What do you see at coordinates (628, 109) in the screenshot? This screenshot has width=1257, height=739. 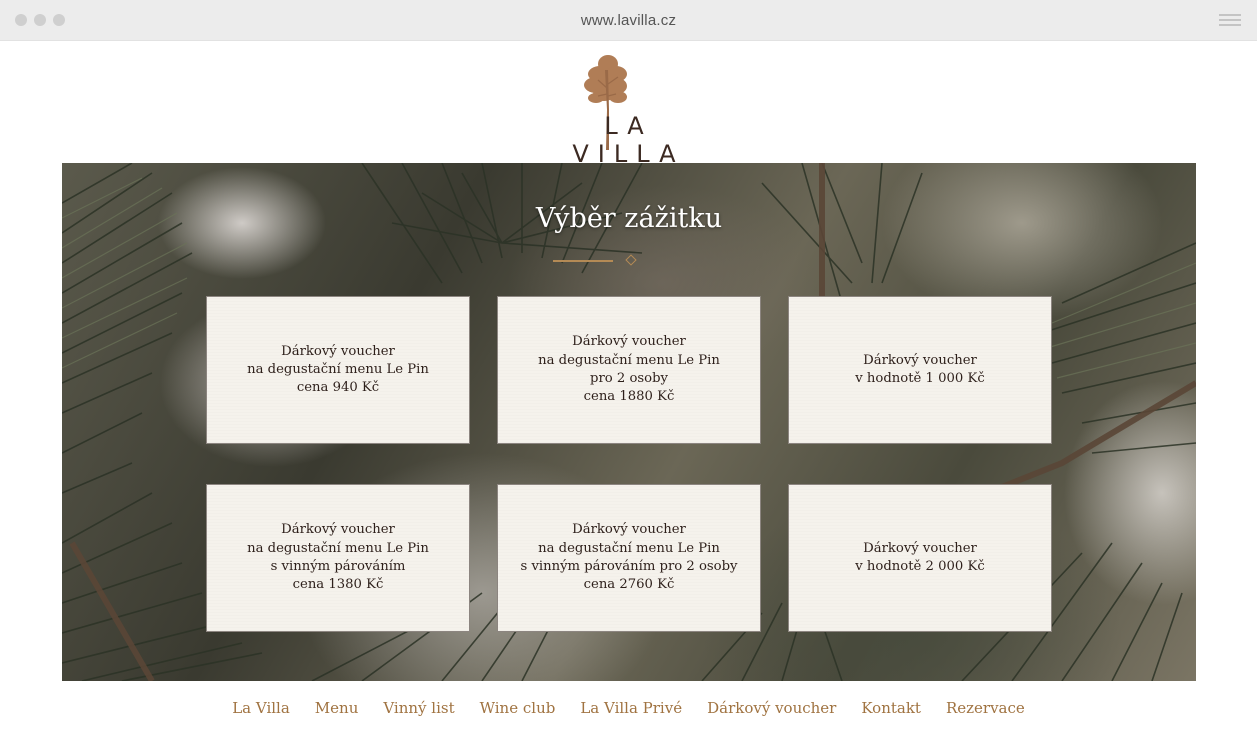 I see `site-logo: LA VILLA` at bounding box center [628, 109].